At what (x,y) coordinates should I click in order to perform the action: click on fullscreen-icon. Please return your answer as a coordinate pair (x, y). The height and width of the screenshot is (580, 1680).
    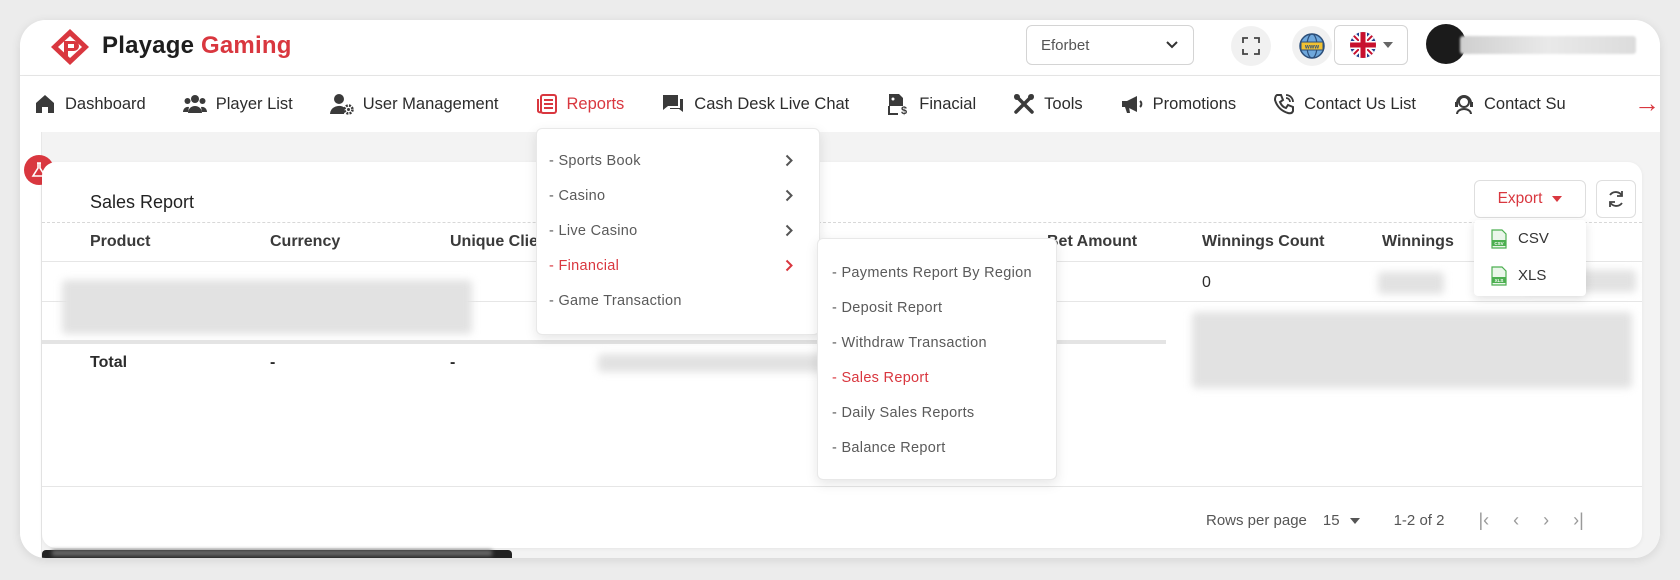
    Looking at the image, I should click on (1251, 46).